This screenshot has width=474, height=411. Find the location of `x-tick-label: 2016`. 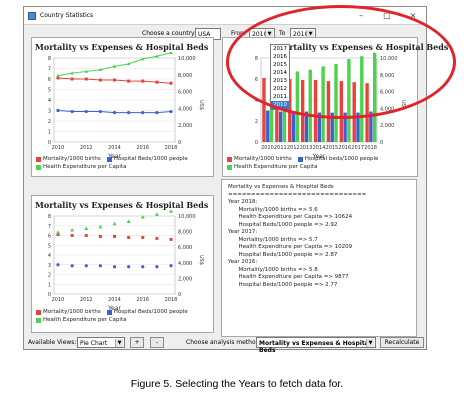

x-tick-label: 2016 is located at coordinates (142, 148).